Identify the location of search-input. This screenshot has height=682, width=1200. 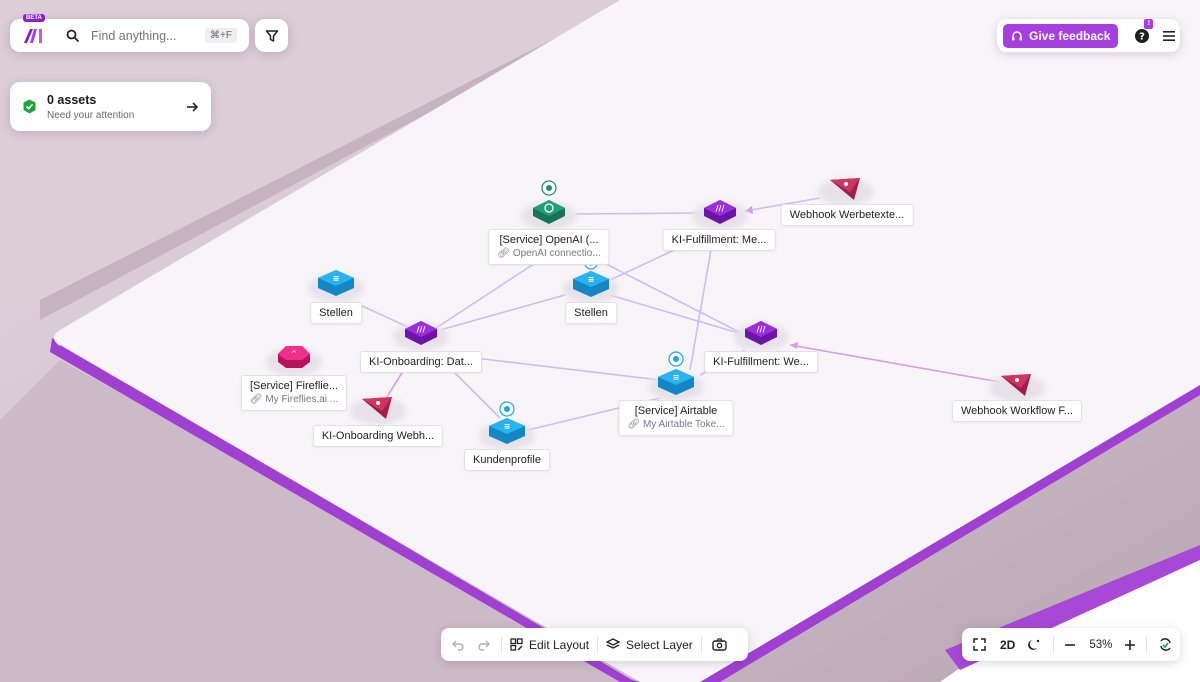
(147, 35).